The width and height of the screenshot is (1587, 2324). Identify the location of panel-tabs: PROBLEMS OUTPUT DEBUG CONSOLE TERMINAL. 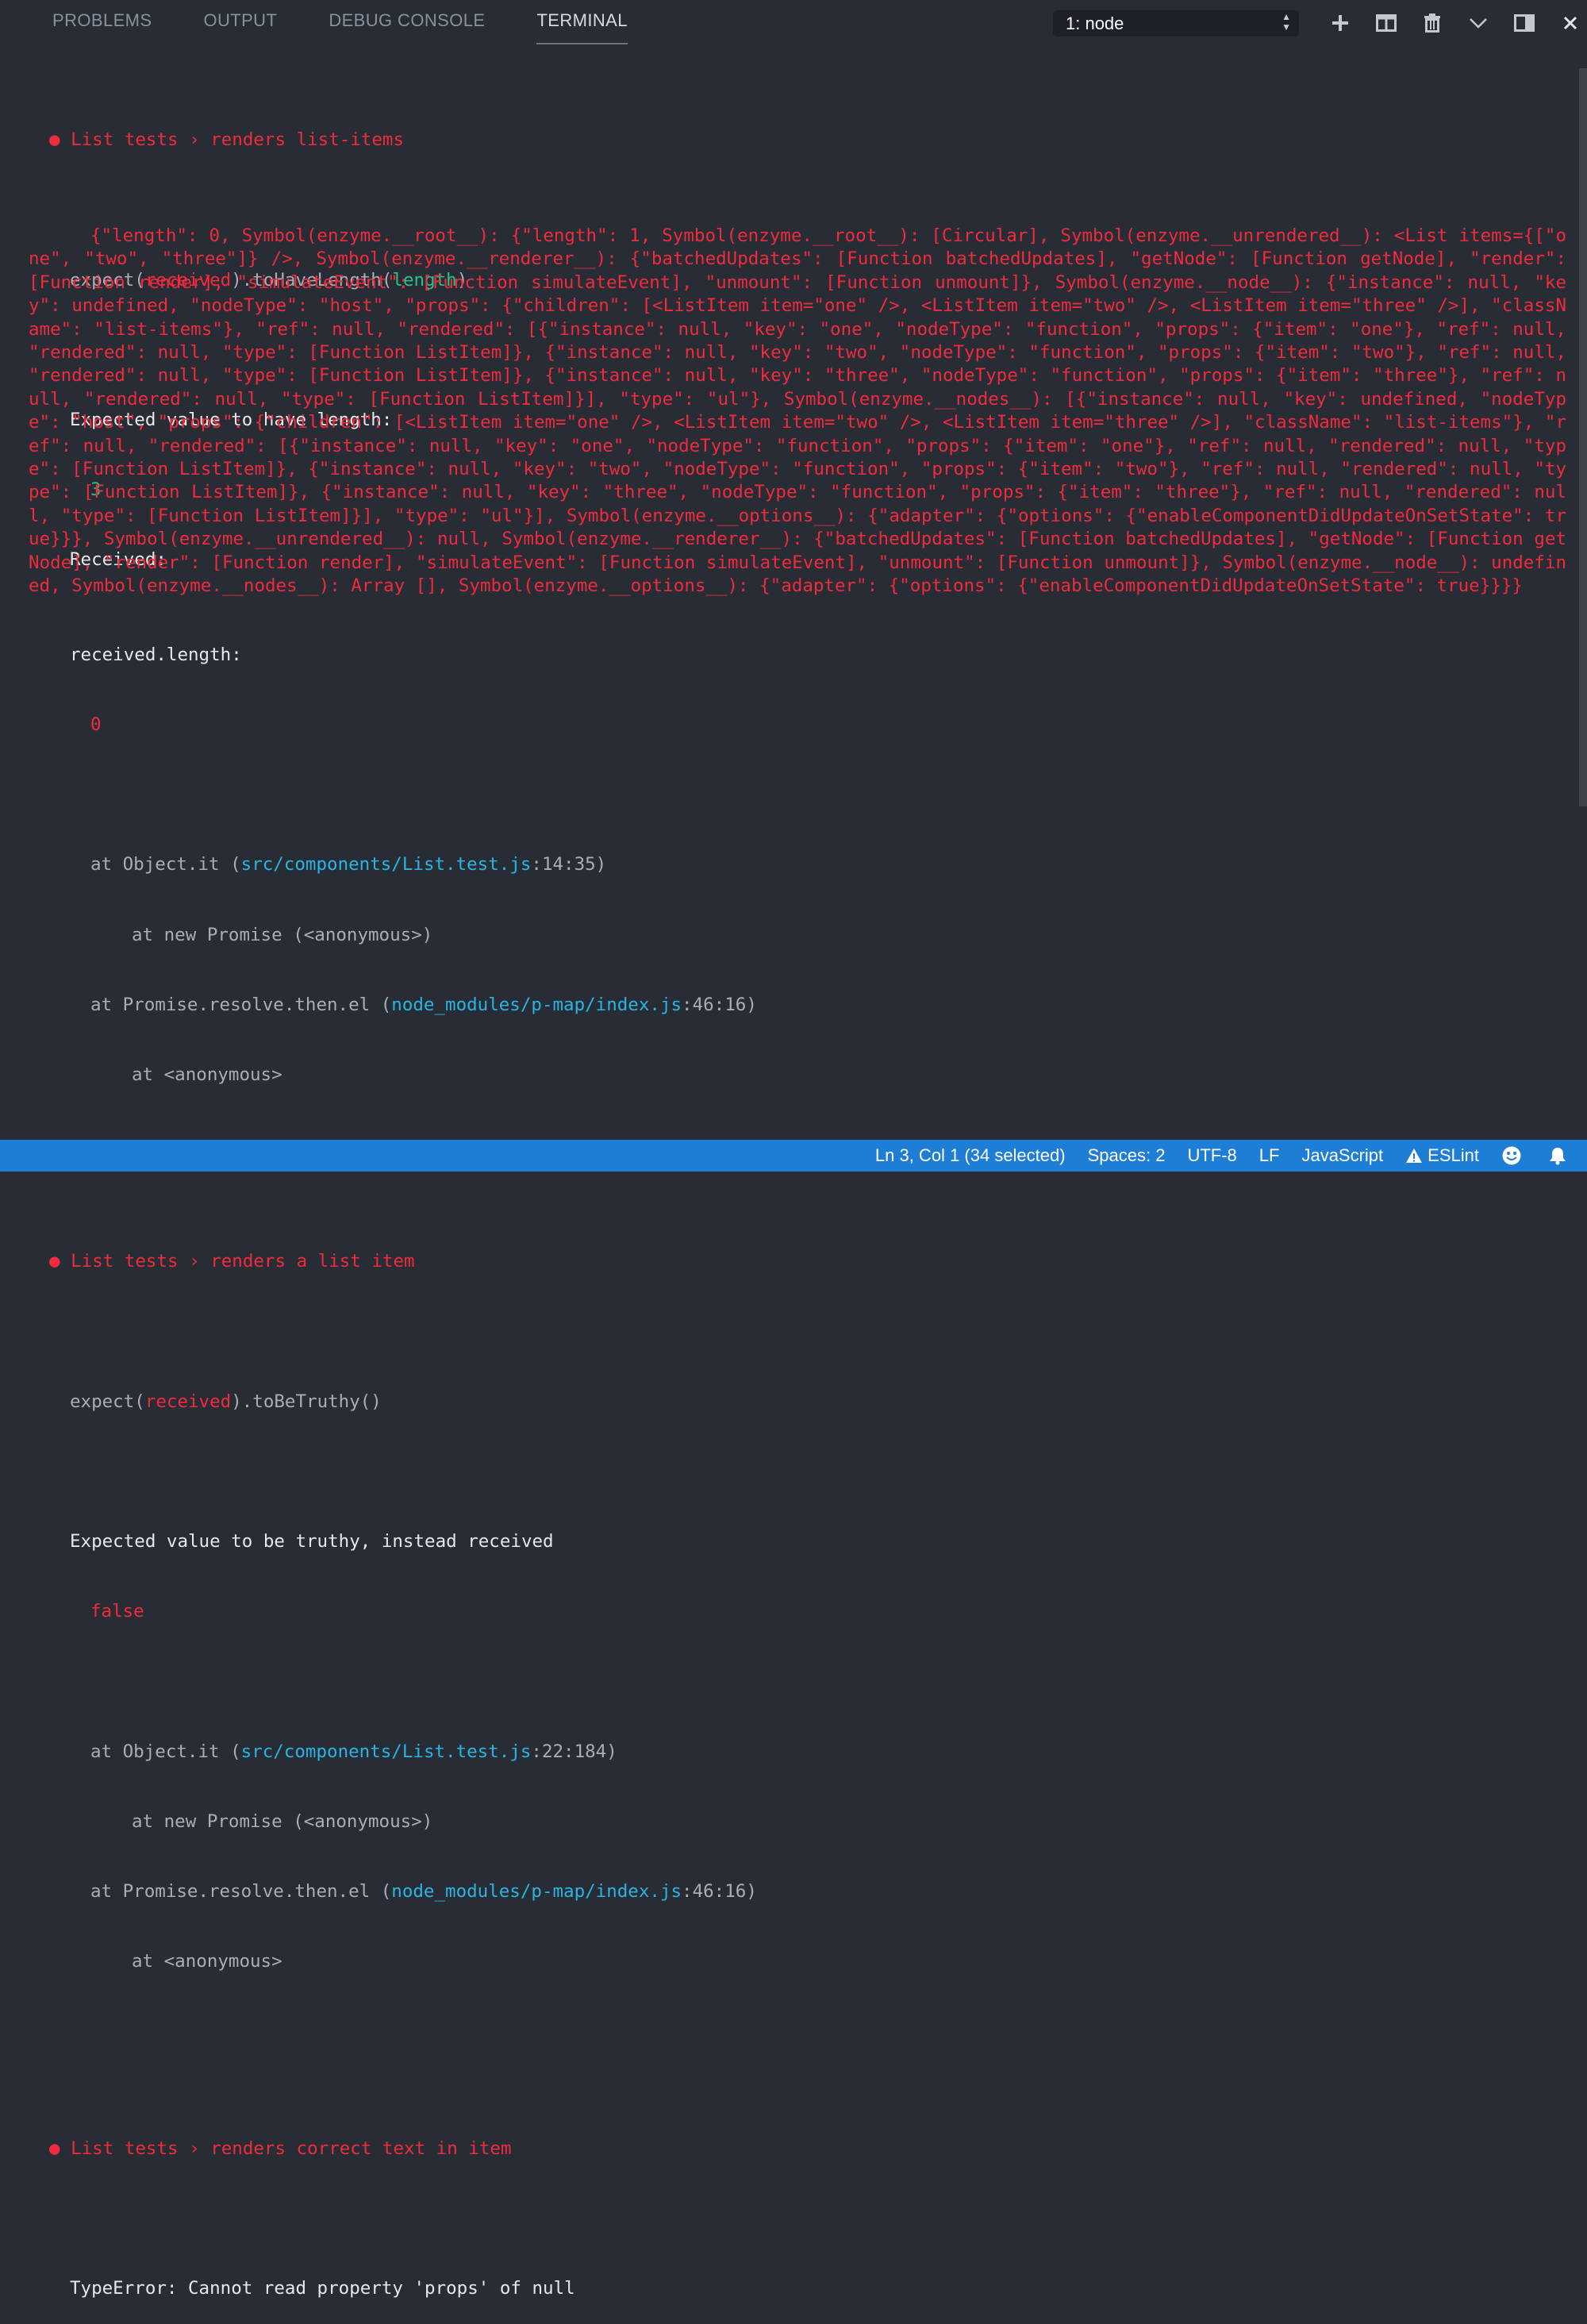
(365, 22).